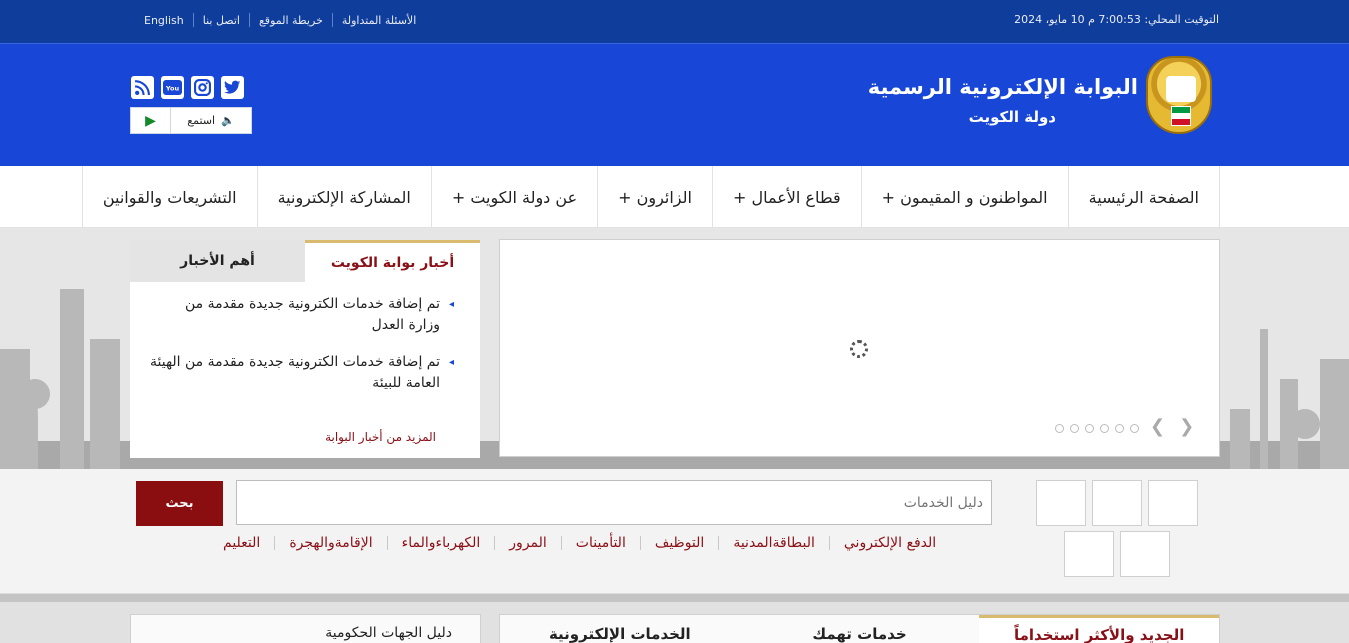 The width and height of the screenshot is (1349, 643). What do you see at coordinates (513, 197) in the screenshot?
I see `nav-item-about-kuwait: عن دولة الكويت +` at bounding box center [513, 197].